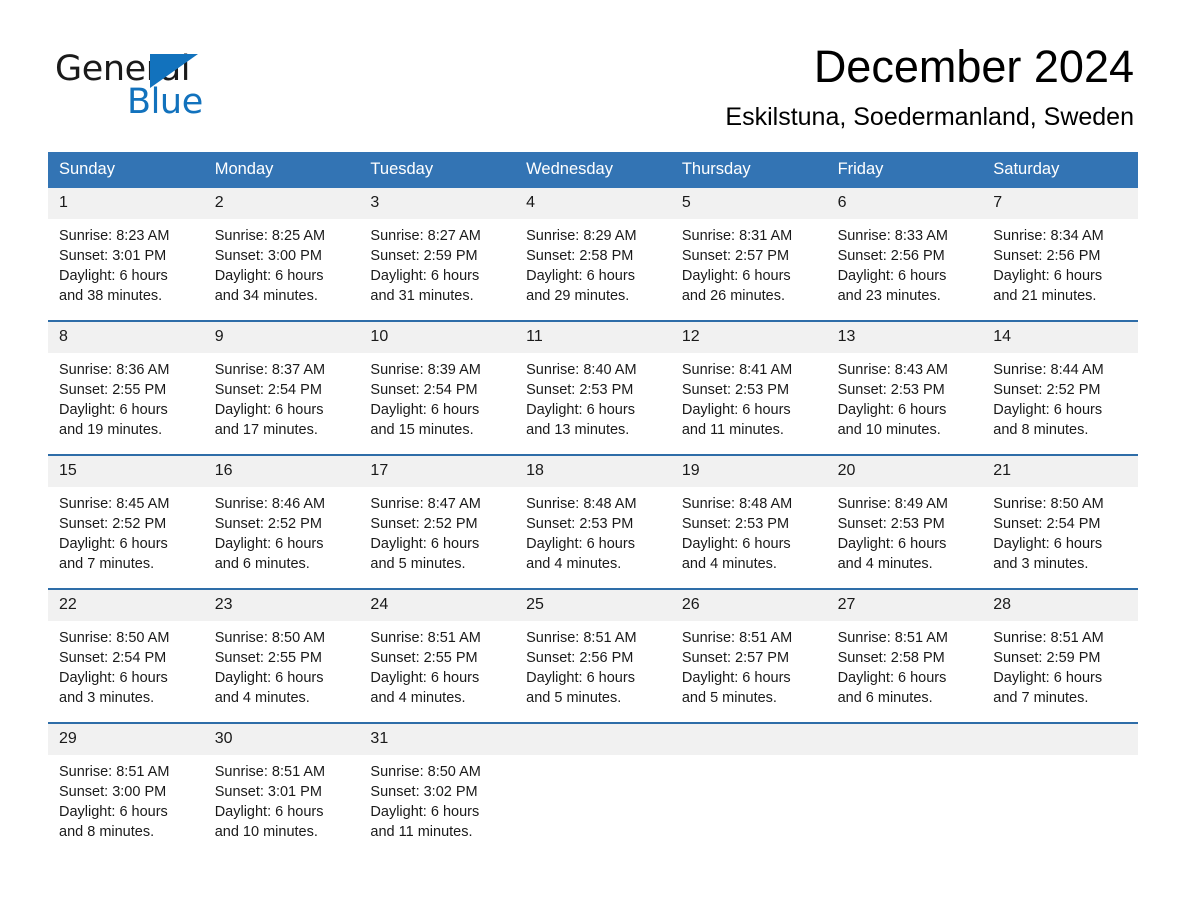  Describe the element at coordinates (593, 471) in the screenshot. I see `day-number: 18` at that location.